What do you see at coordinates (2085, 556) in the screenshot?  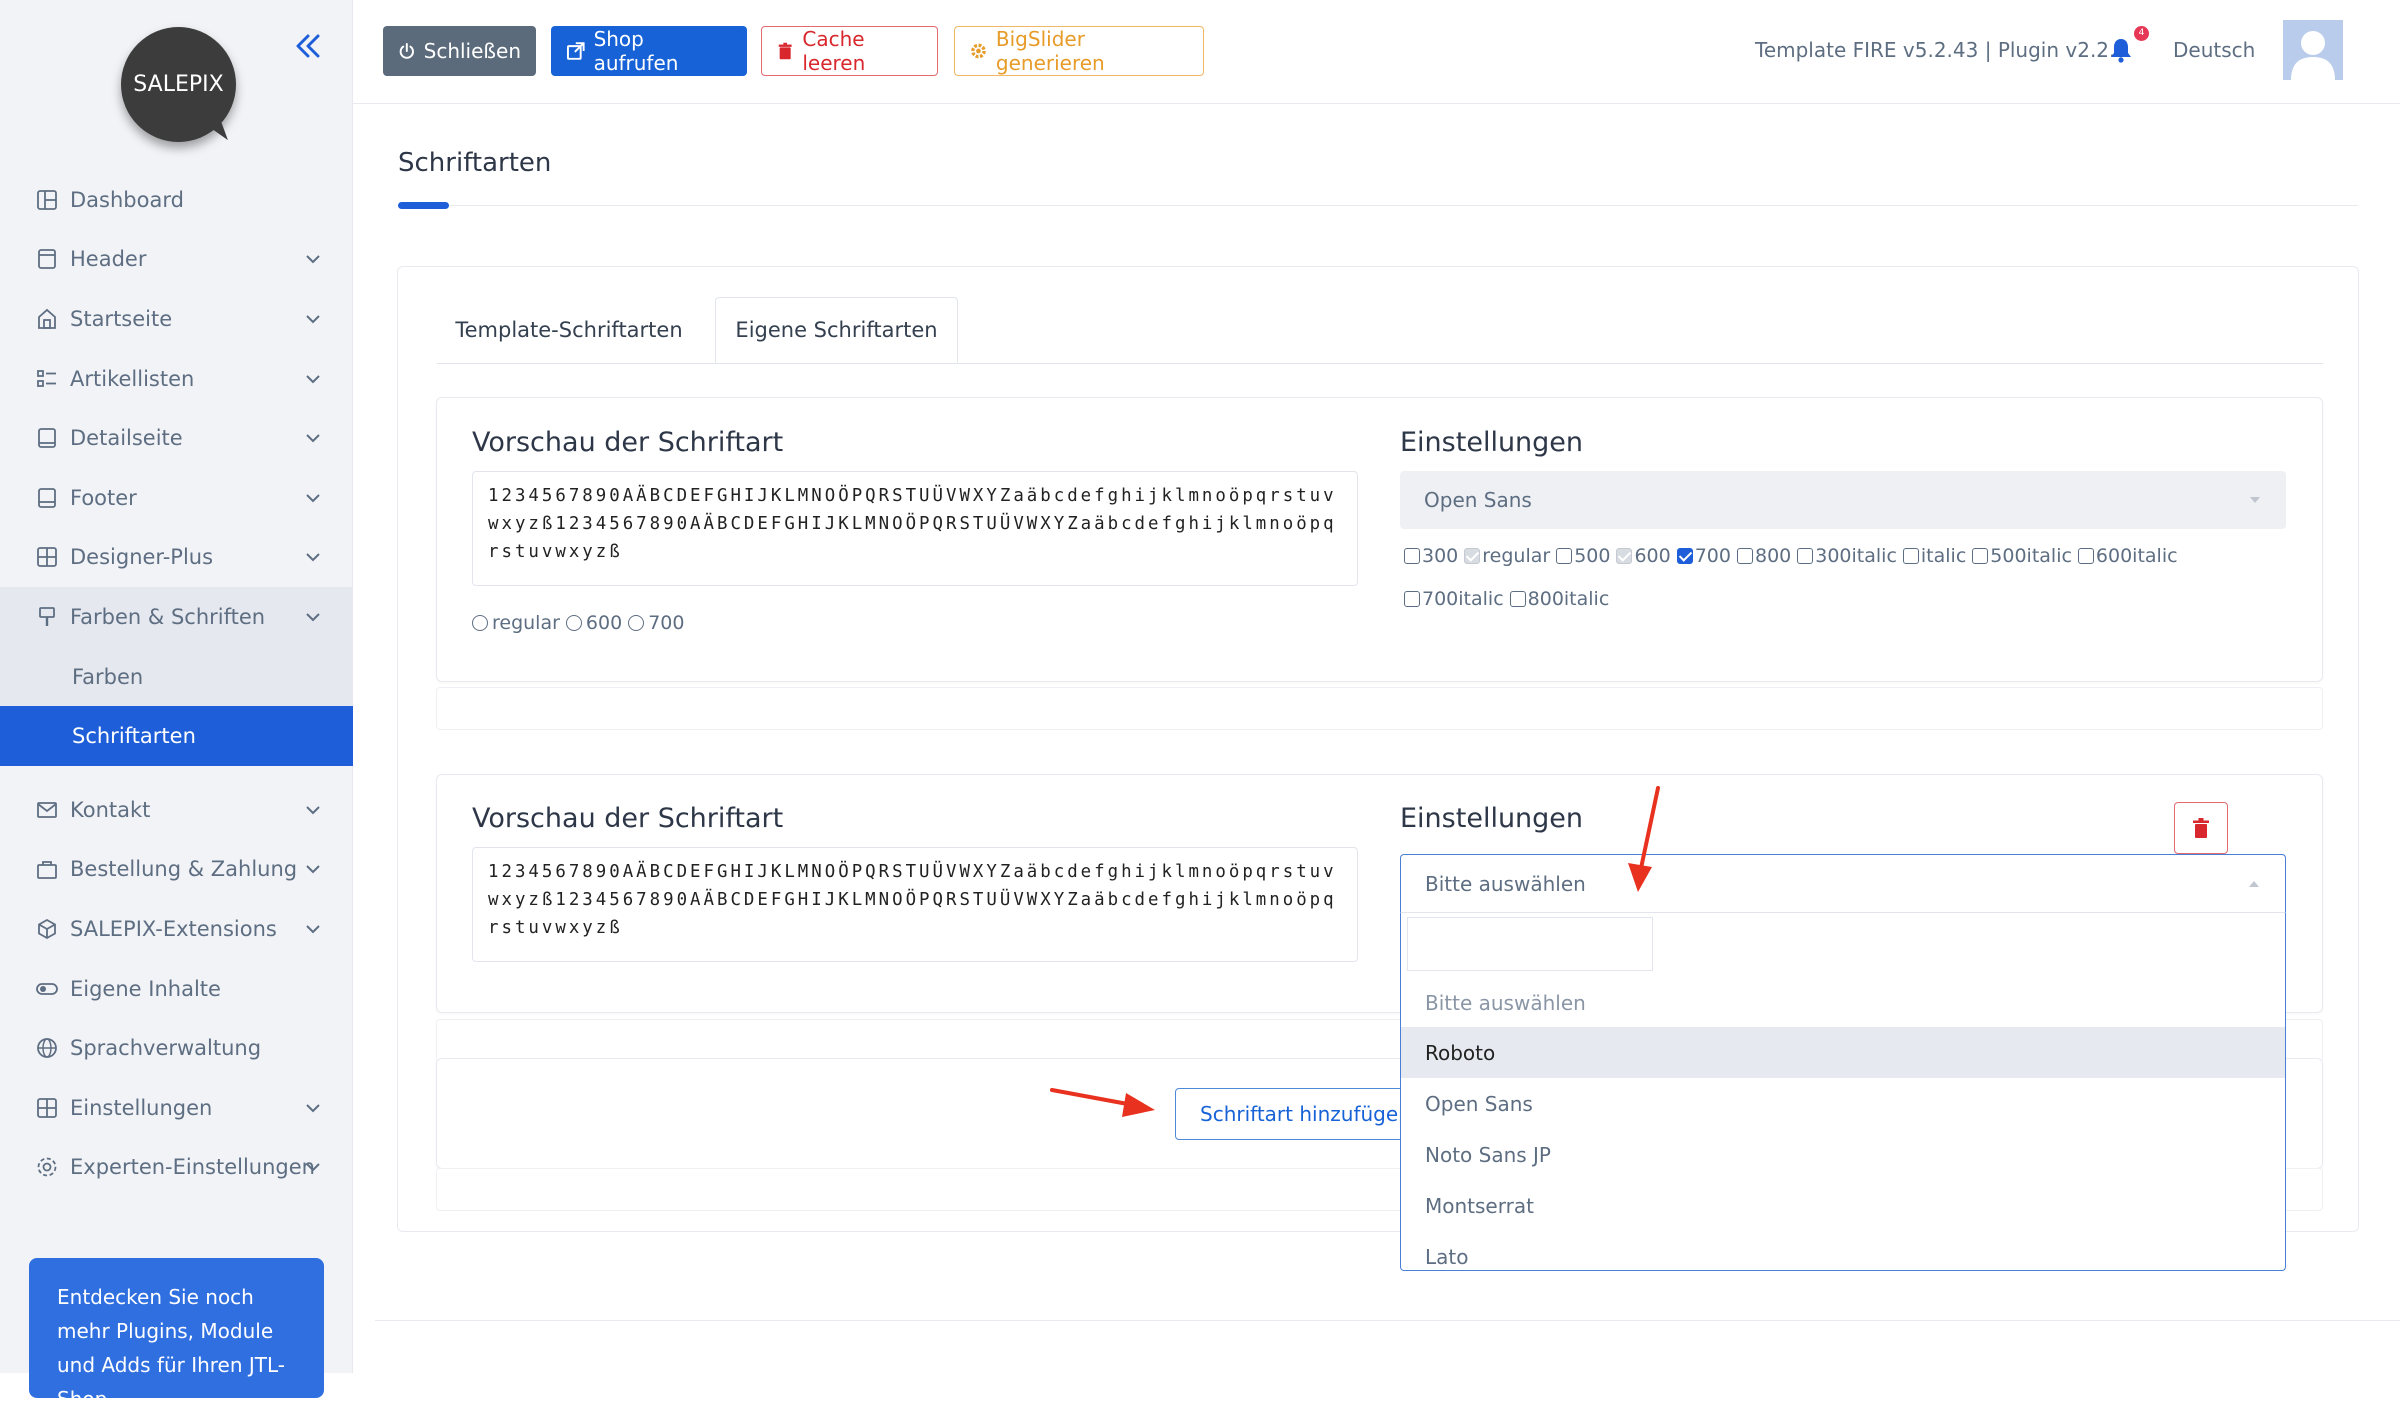 I see `checkbox-600italic` at bounding box center [2085, 556].